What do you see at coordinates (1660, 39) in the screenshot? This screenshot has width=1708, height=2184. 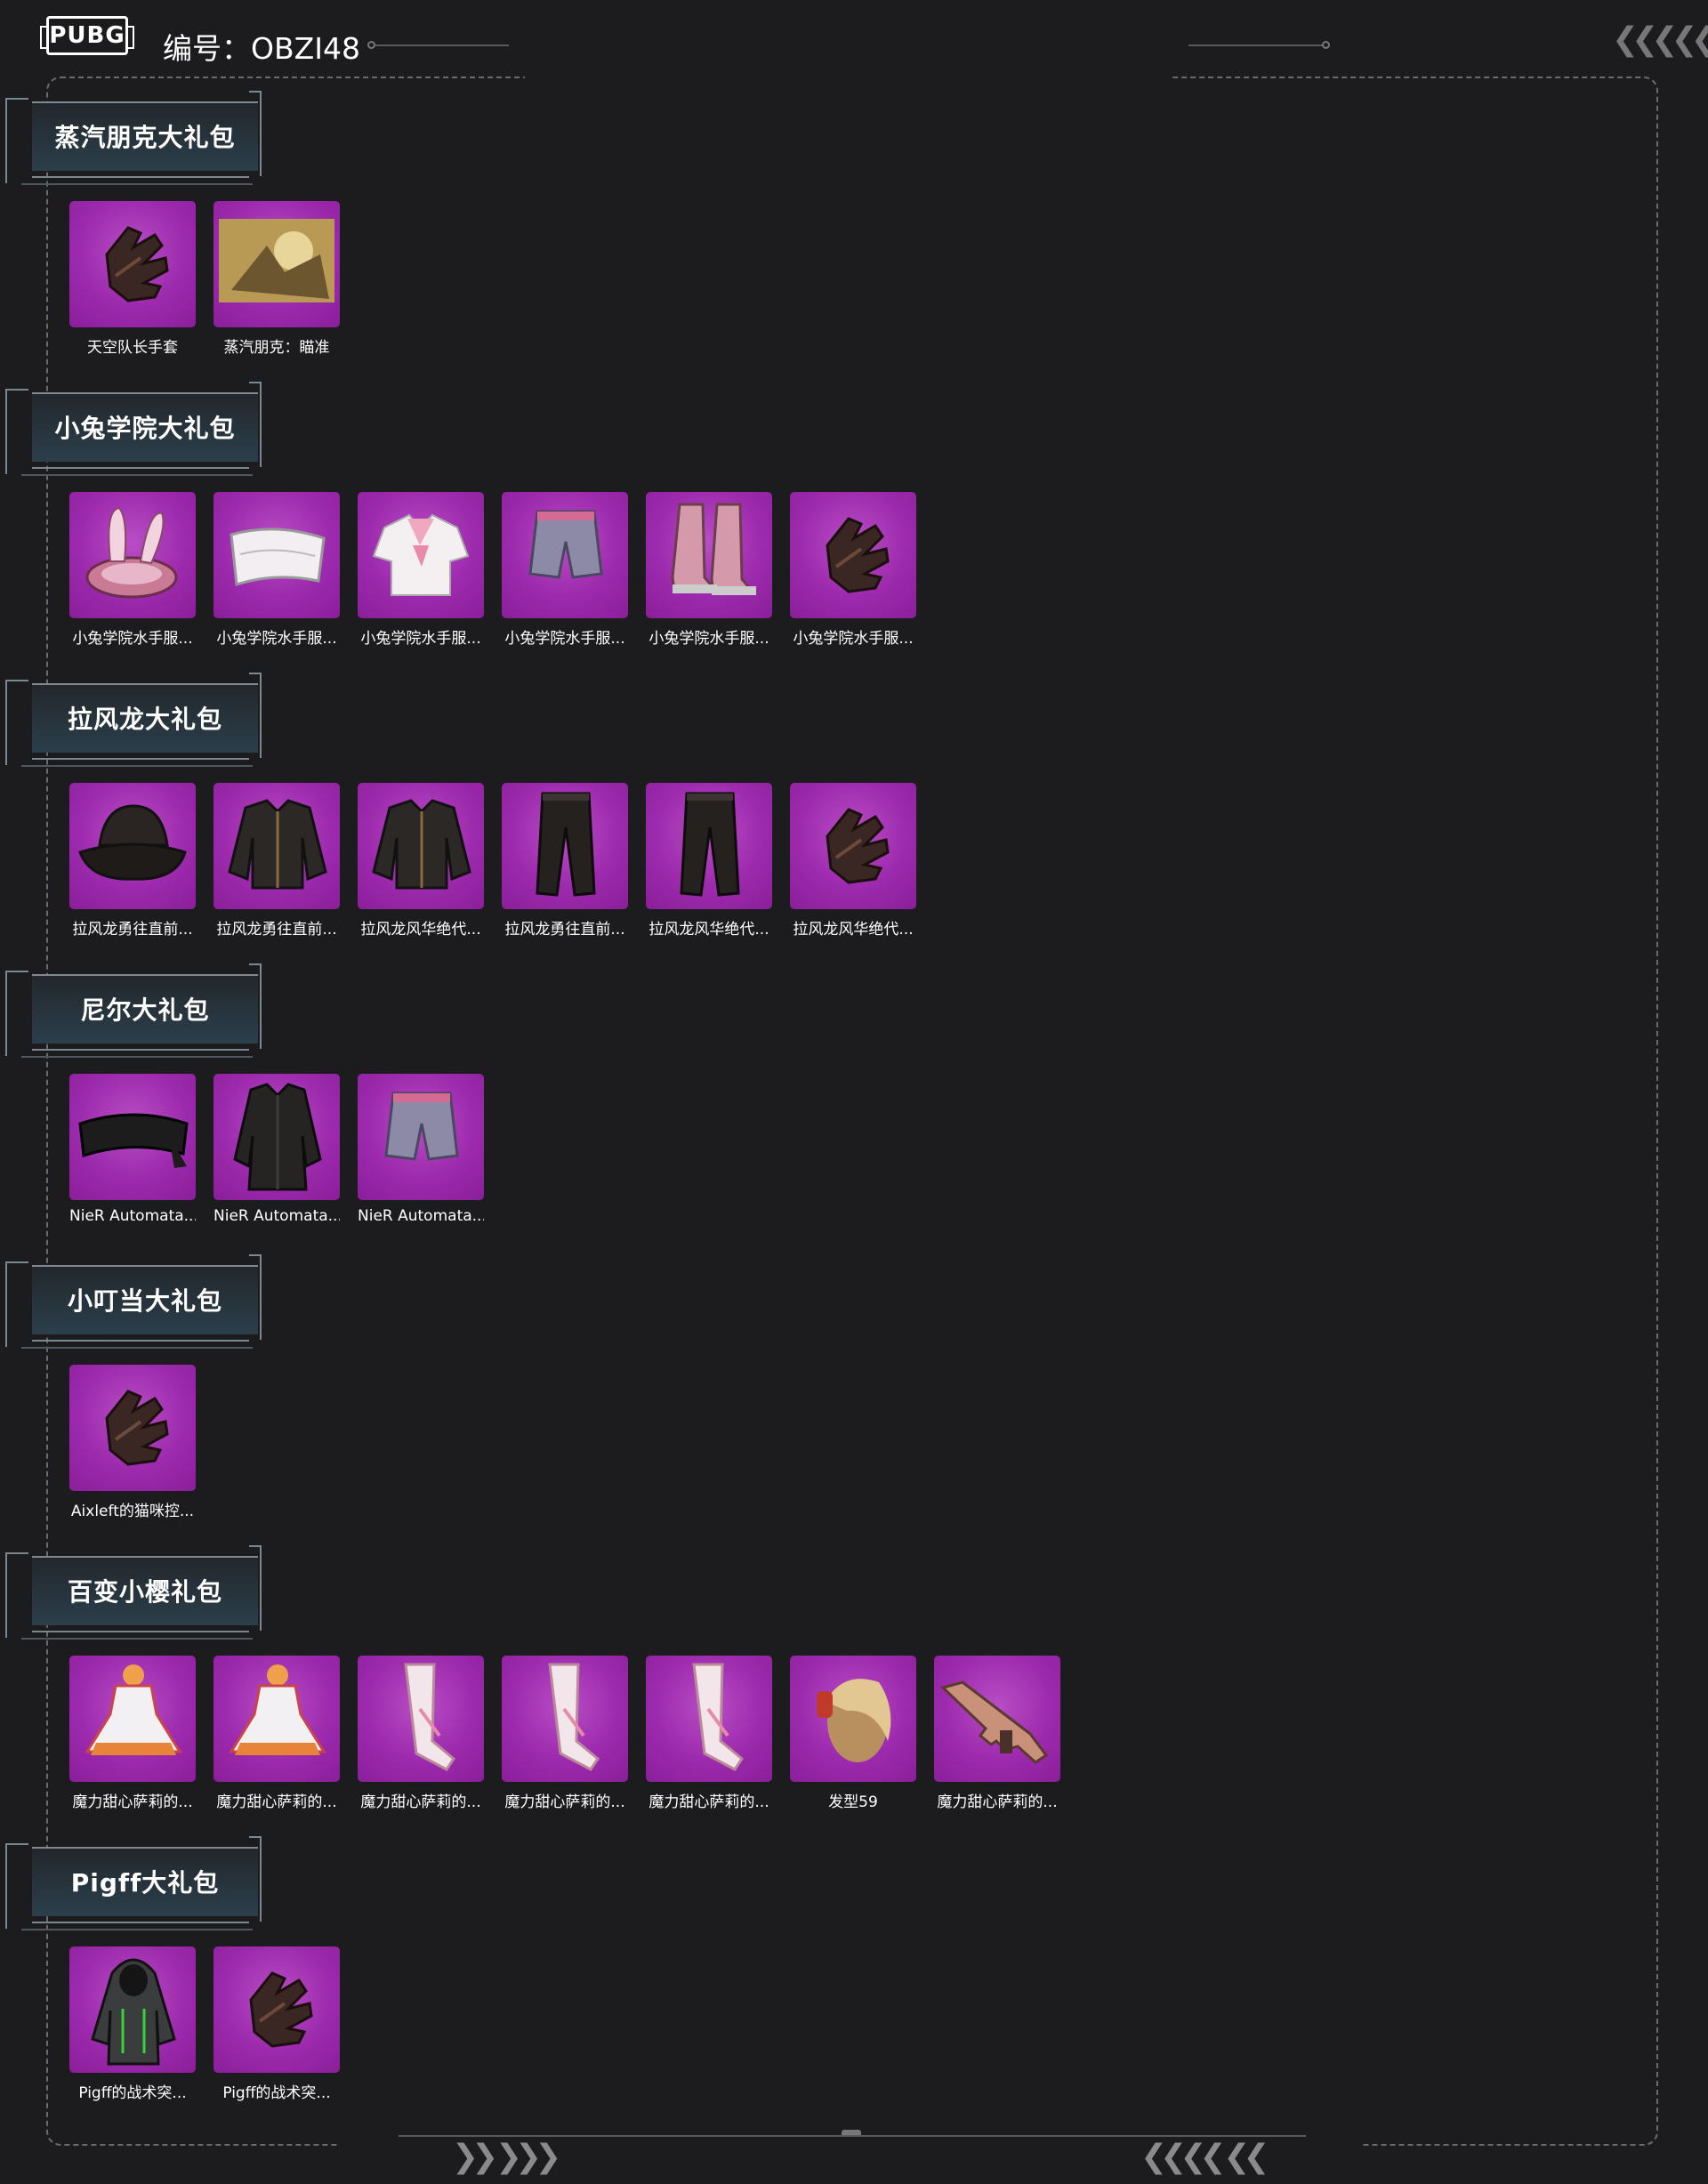 I see `chevron-left-icon: ❮❮❮❮❮` at bounding box center [1660, 39].